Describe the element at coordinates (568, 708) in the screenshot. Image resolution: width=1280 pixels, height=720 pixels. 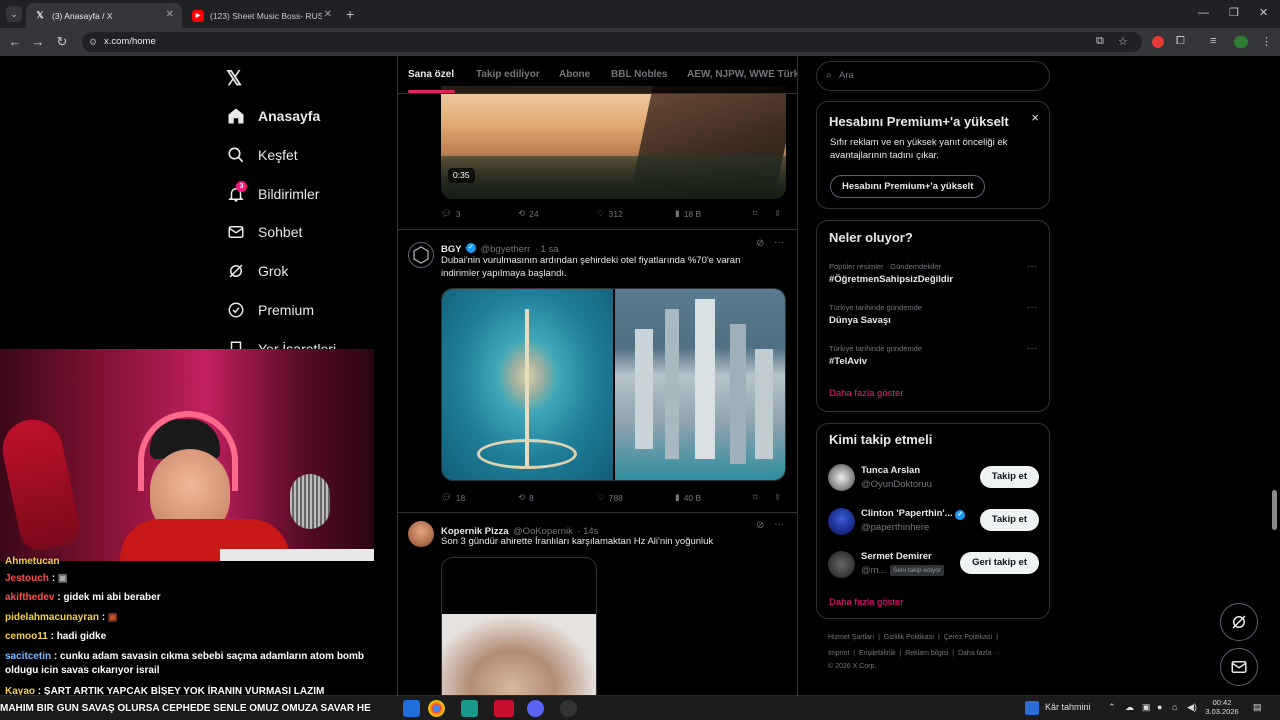
I see `obs-icon` at that location.